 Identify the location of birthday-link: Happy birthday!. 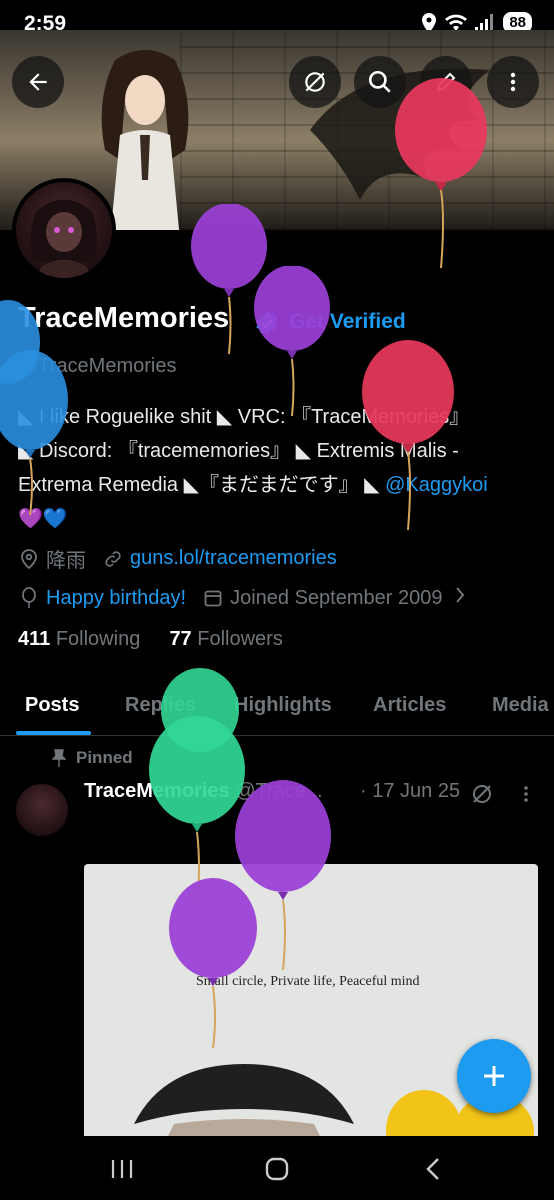
(116, 598).